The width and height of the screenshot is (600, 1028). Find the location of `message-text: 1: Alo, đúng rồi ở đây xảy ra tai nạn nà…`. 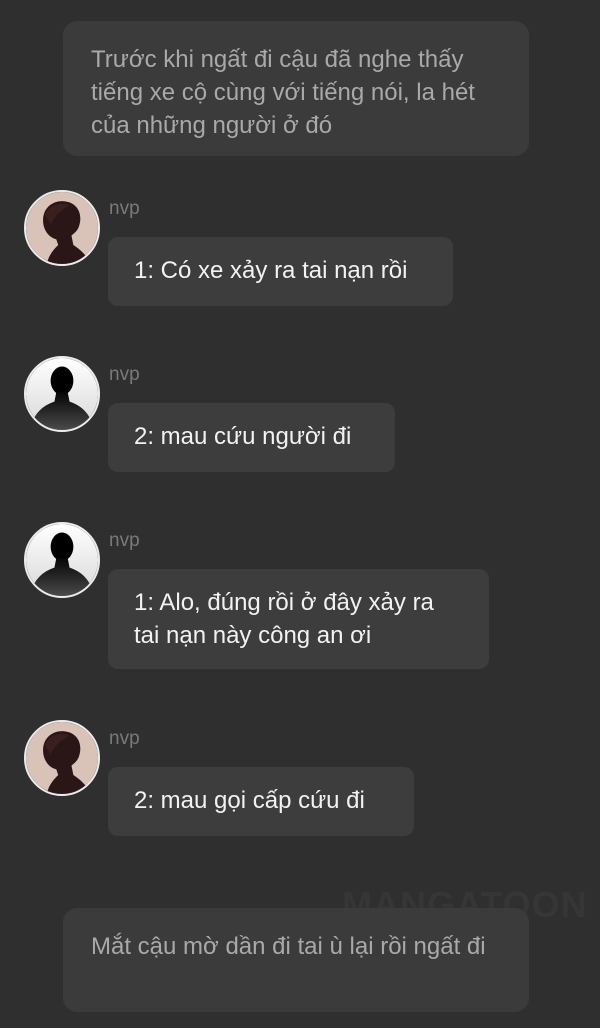

message-text: 1: Alo, đúng rồi ở đây xảy ra tai nạn nà… is located at coordinates (284, 619).